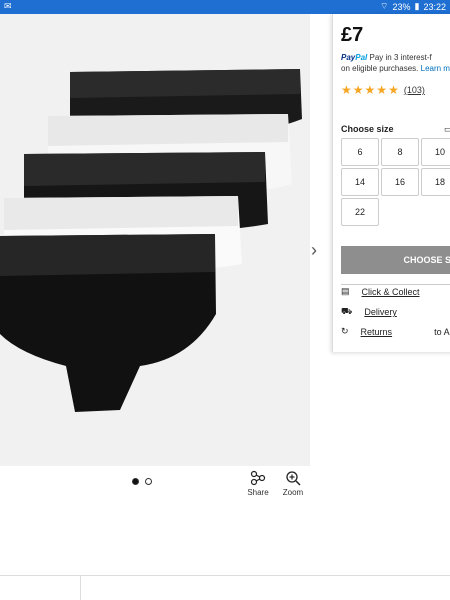 The height and width of the screenshot is (600, 450). Describe the element at coordinates (352, 35) in the screenshot. I see `price: £7` at that location.